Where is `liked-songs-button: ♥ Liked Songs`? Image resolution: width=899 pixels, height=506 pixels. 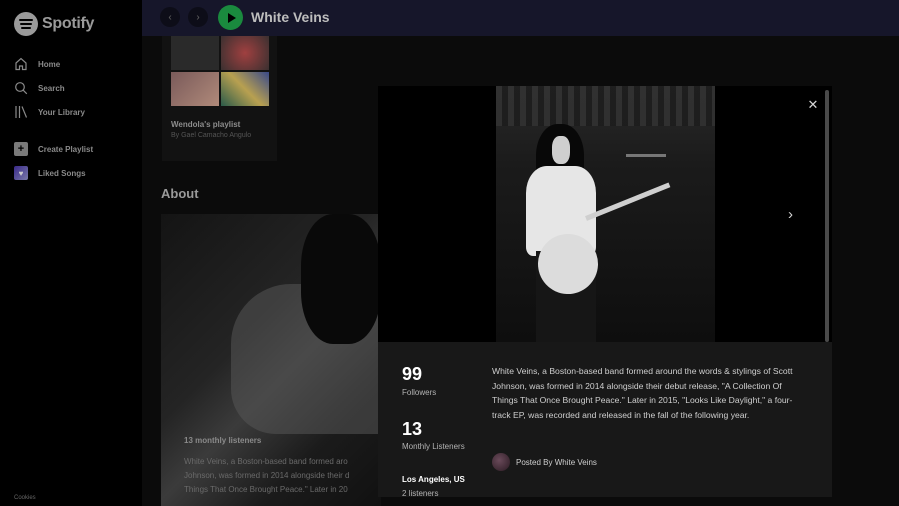 liked-songs-button: ♥ Liked Songs is located at coordinates (50, 173).